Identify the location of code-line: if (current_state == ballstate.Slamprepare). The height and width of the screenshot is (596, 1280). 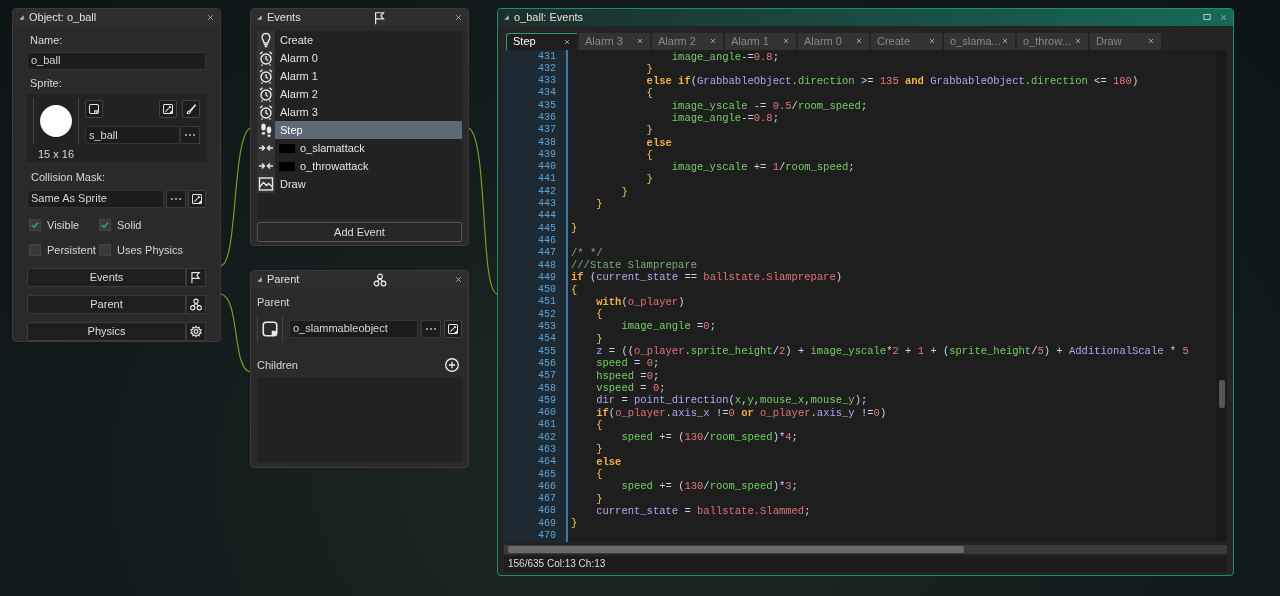
(707, 277).